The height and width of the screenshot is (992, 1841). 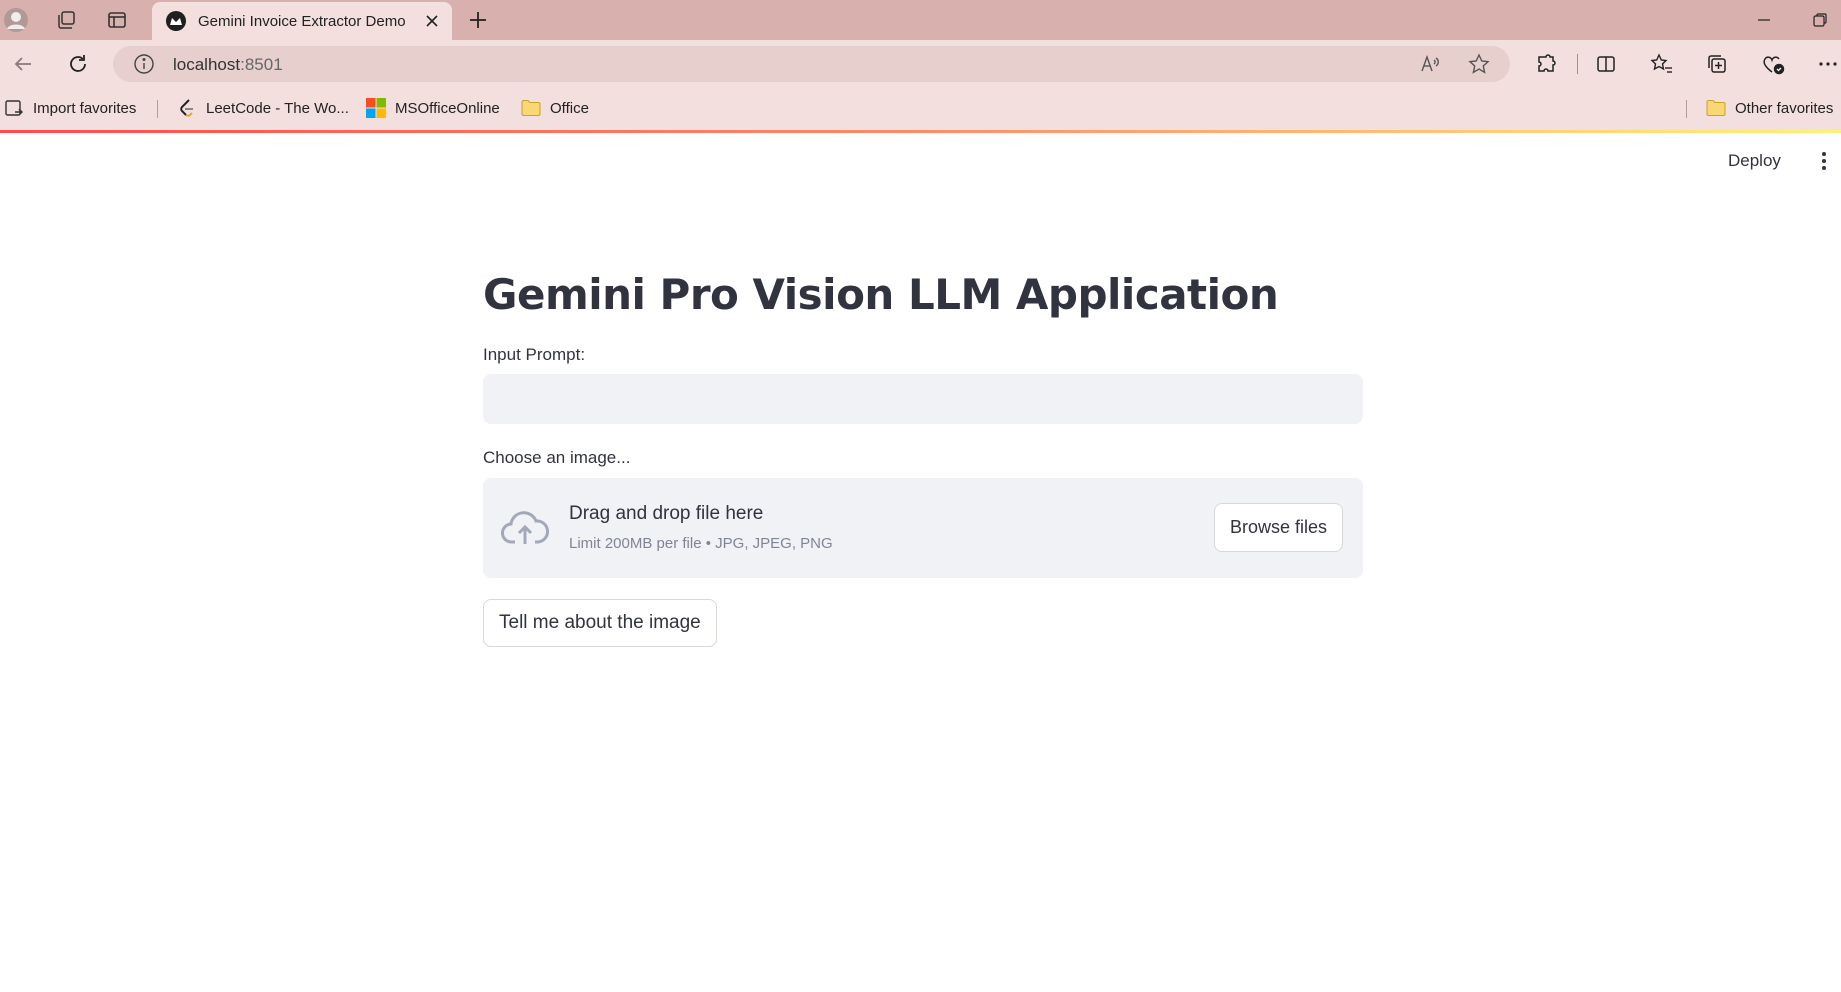 I want to click on site-info-icon, so click(x=144, y=64).